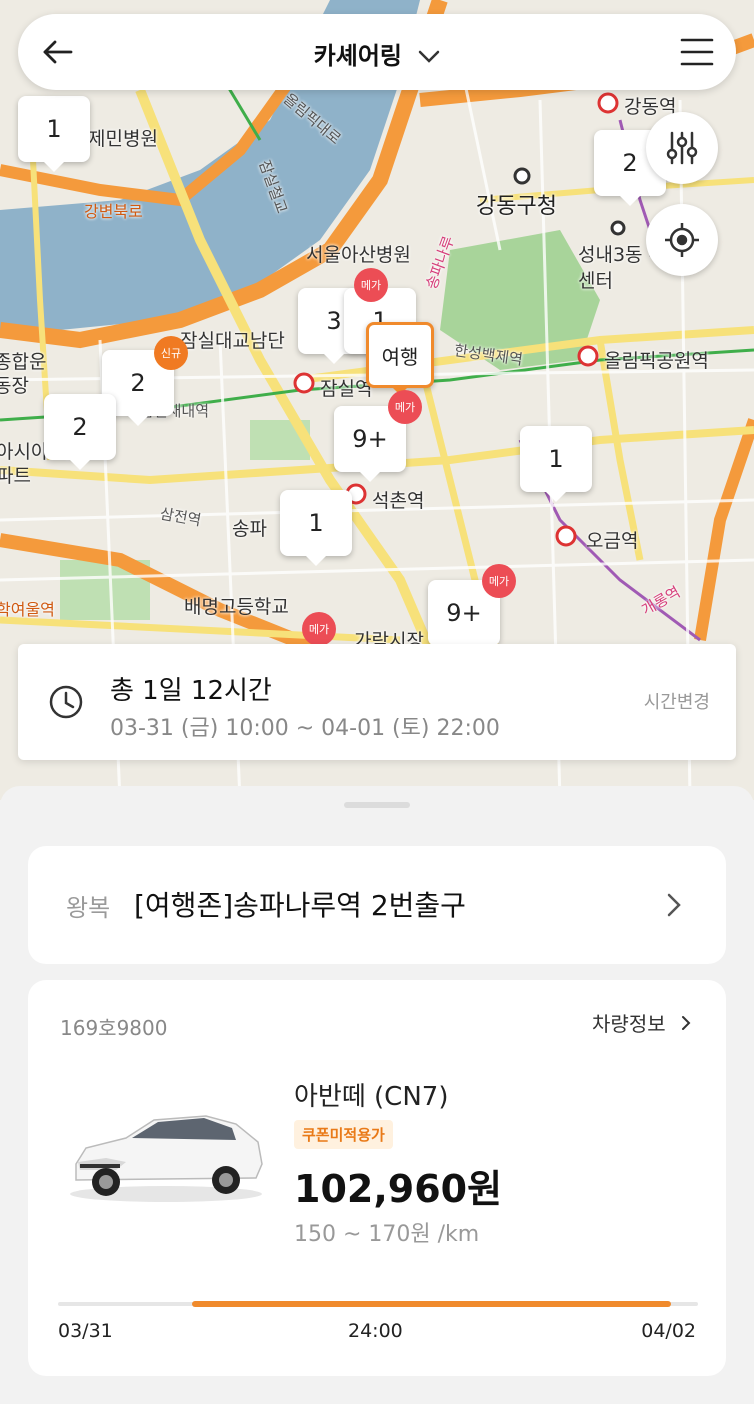 This screenshot has height=1404, width=754. I want to click on zone-name: [여행존]송파나루역 2번출구, so click(300, 905).